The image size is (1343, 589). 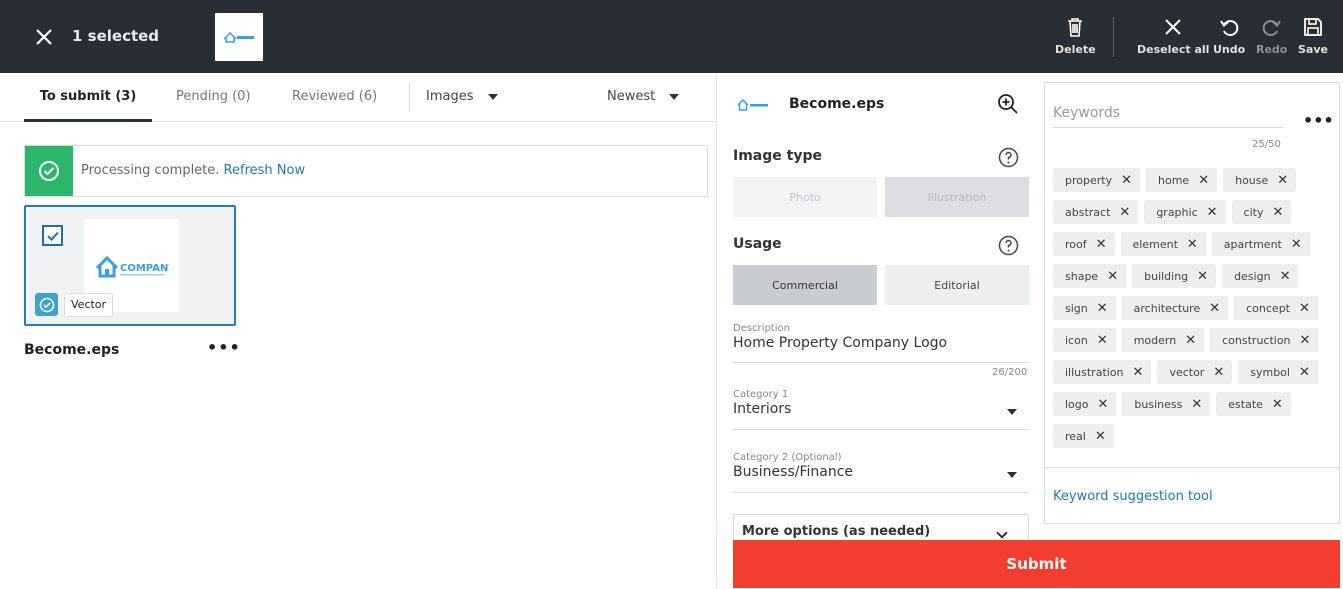 What do you see at coordinates (1185, 212) in the screenshot?
I see `keyword-chip: graphic ✕` at bounding box center [1185, 212].